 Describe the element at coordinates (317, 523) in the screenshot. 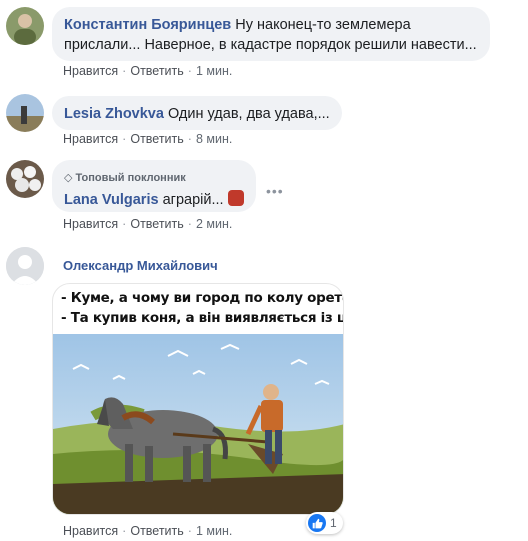

I see `like-reaction-icon` at that location.